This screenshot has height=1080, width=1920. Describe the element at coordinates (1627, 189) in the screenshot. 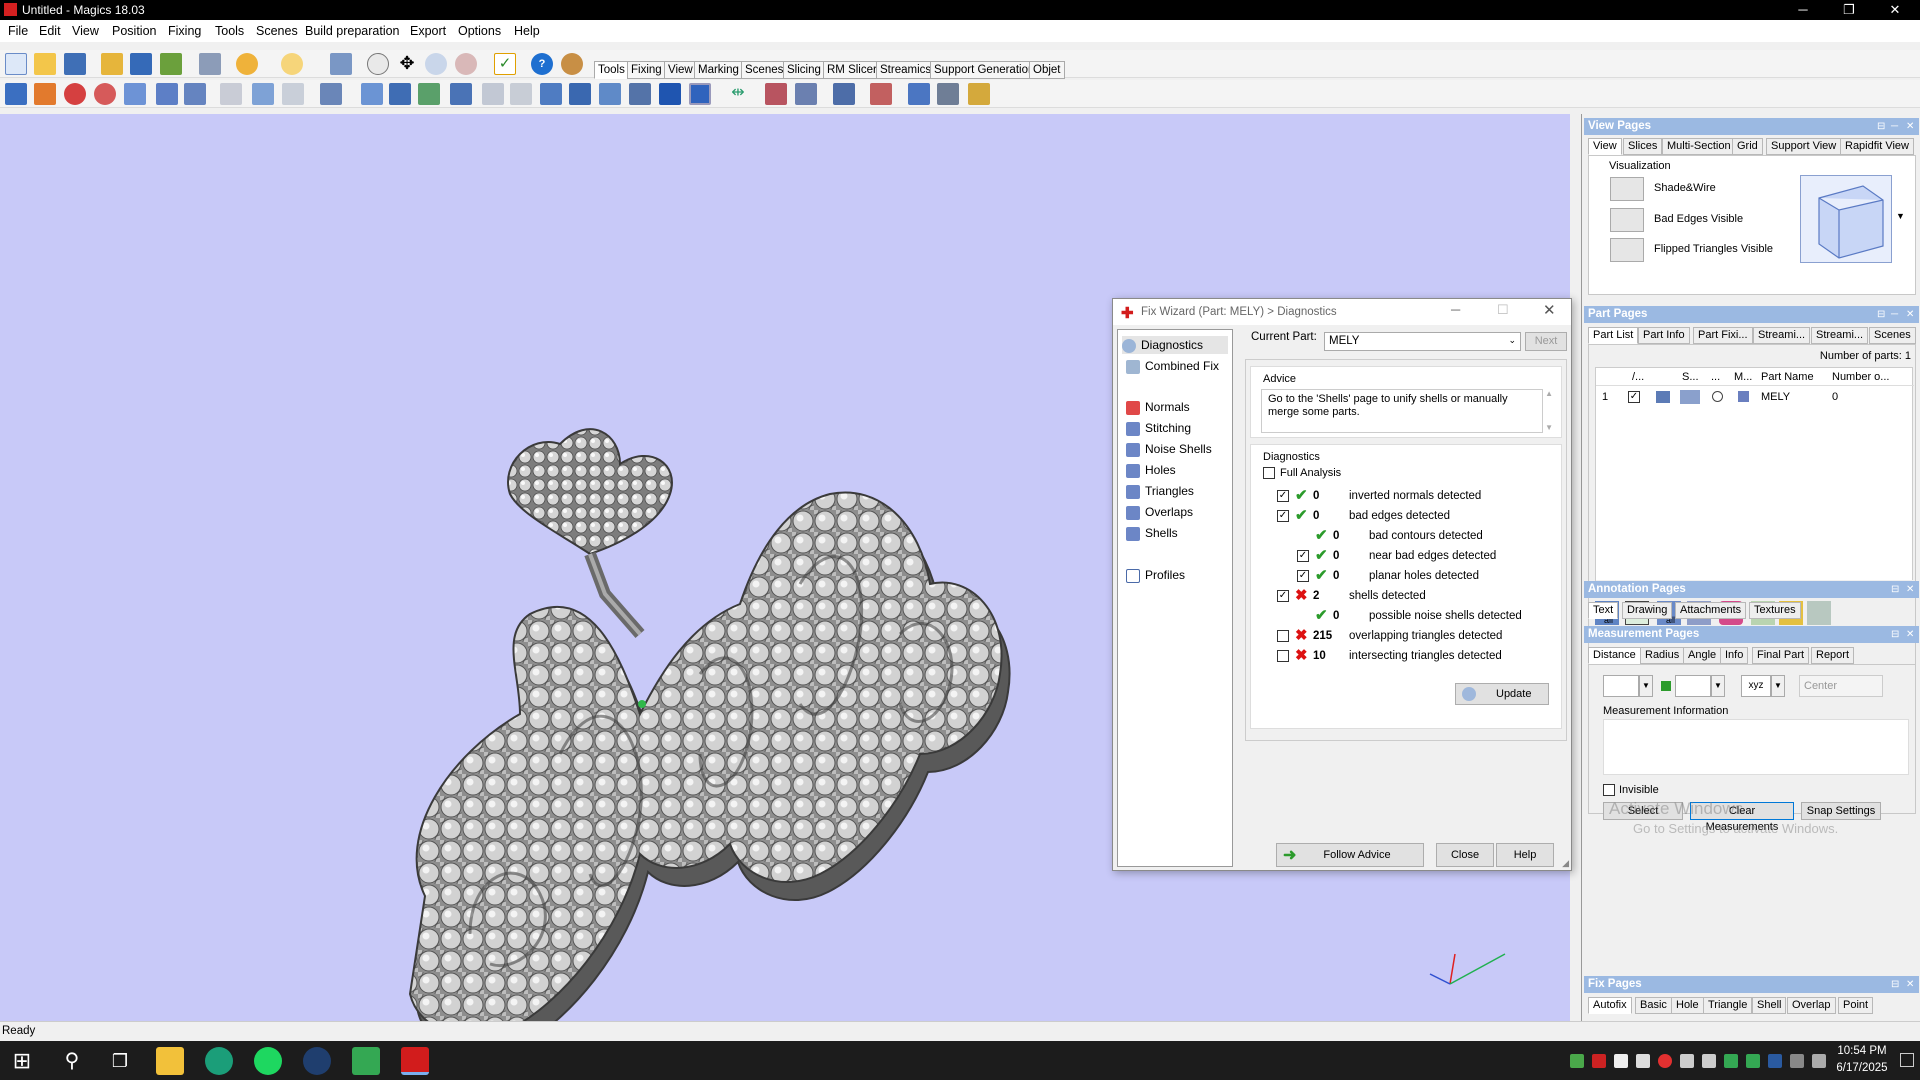

I see `shade-wire-icon` at that location.